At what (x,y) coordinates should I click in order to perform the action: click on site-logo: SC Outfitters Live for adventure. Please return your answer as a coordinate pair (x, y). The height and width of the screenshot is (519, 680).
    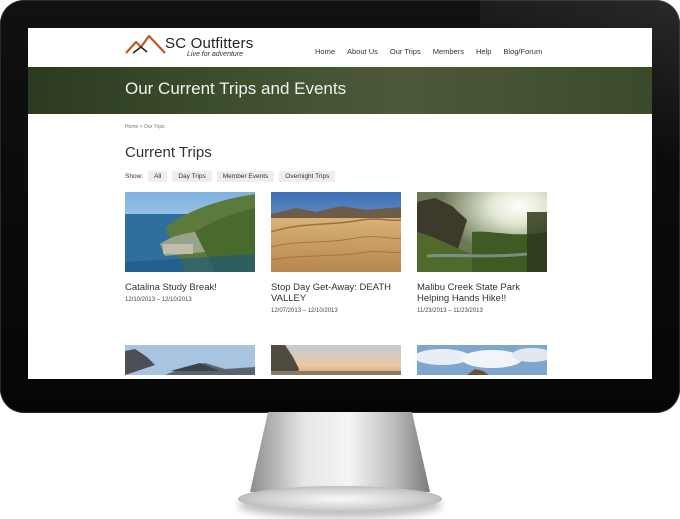
    Looking at the image, I should click on (205, 48).